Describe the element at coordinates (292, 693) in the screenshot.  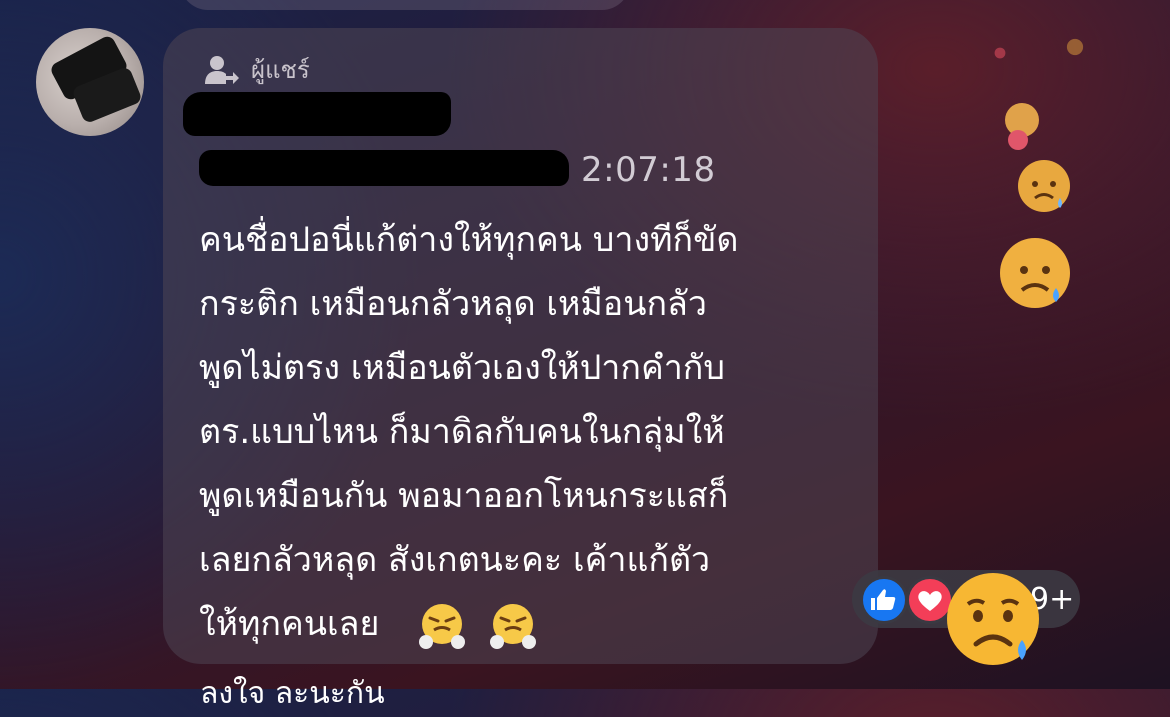
I see `next-message-partial: ลงใจ ละนะกัน` at that location.